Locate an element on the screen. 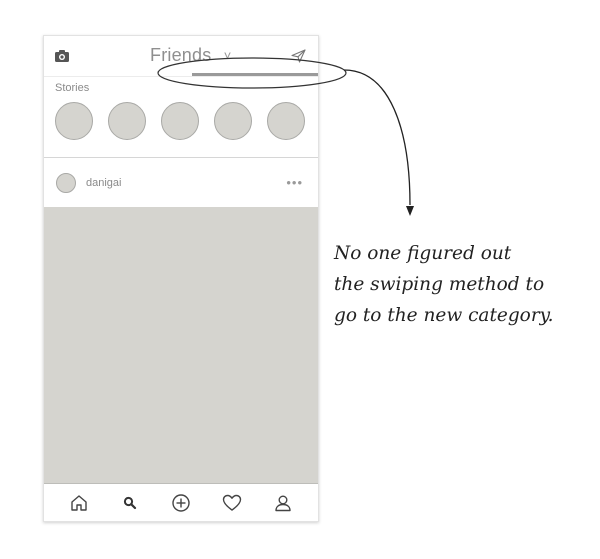 The image size is (600, 559). search-icon is located at coordinates (130, 503).